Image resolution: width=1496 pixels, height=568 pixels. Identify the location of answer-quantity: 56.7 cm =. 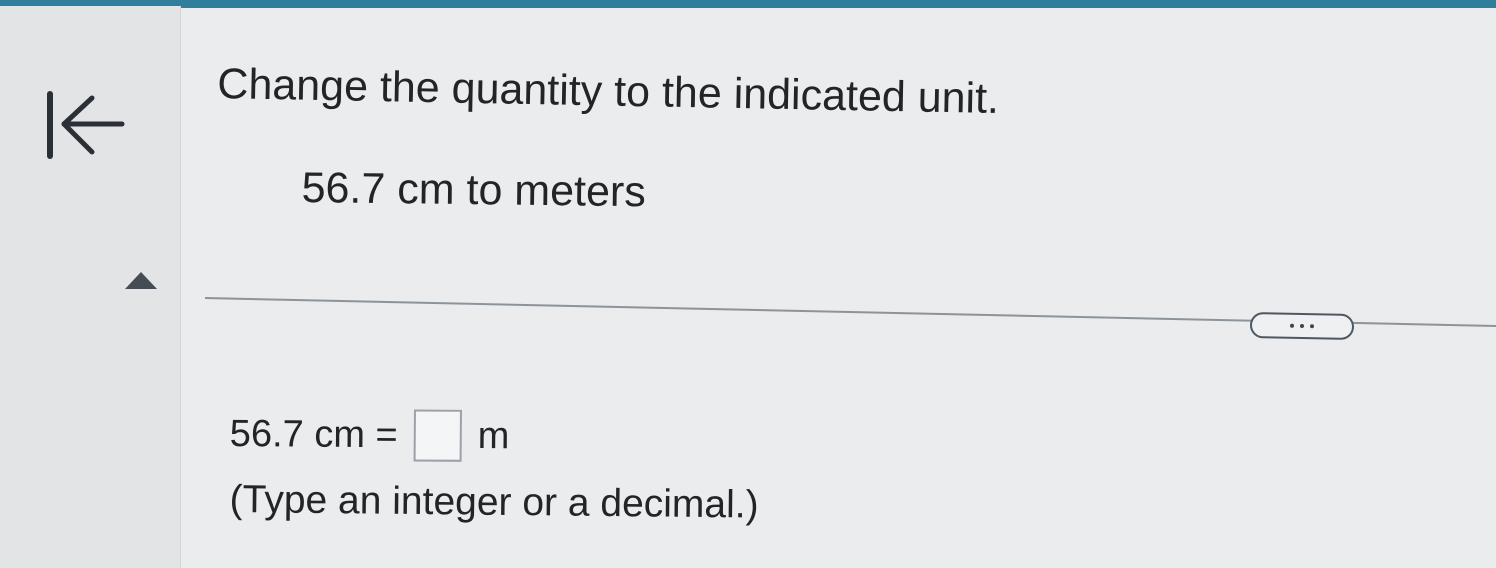
(313, 434).